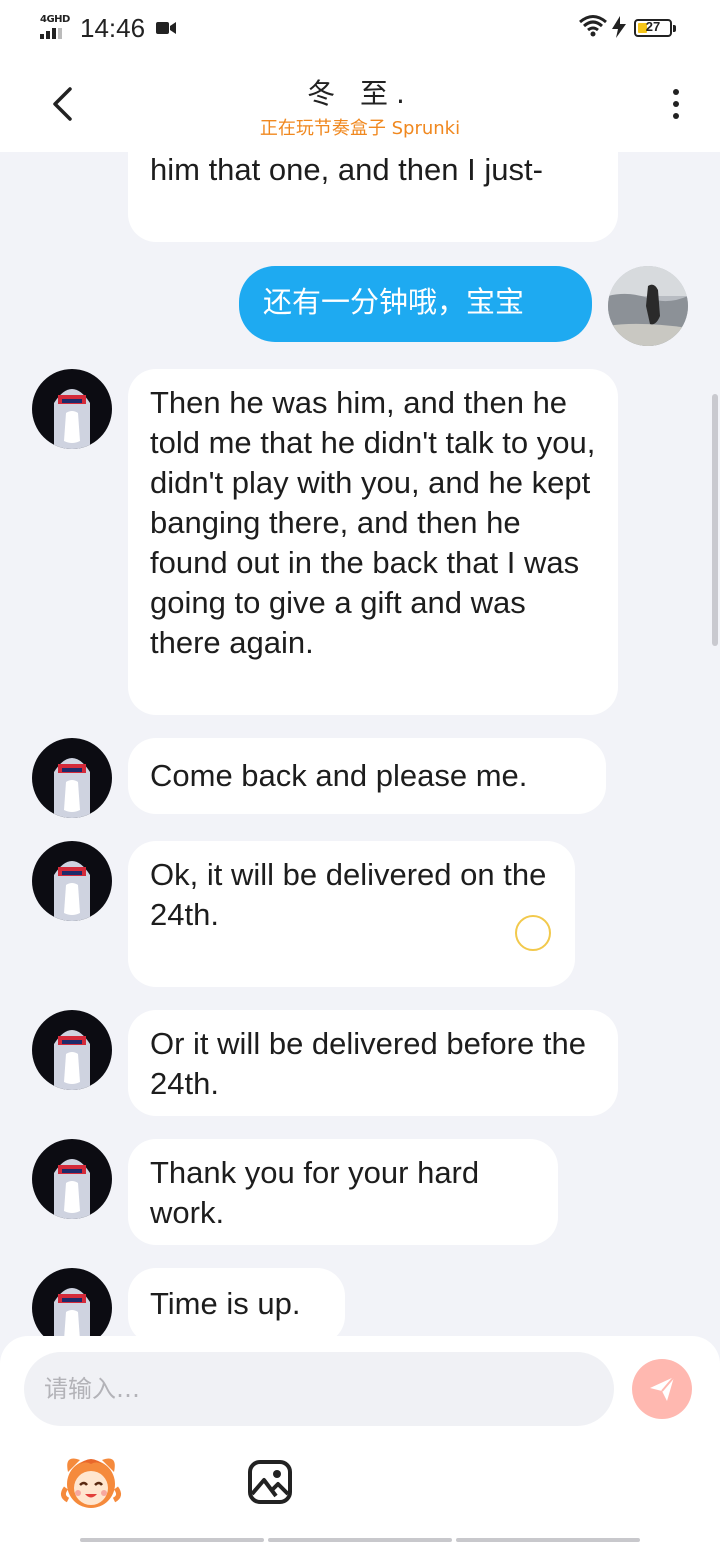 This screenshot has height=1544, width=720. What do you see at coordinates (55, 19) in the screenshot?
I see `network-type: 4GHD` at bounding box center [55, 19].